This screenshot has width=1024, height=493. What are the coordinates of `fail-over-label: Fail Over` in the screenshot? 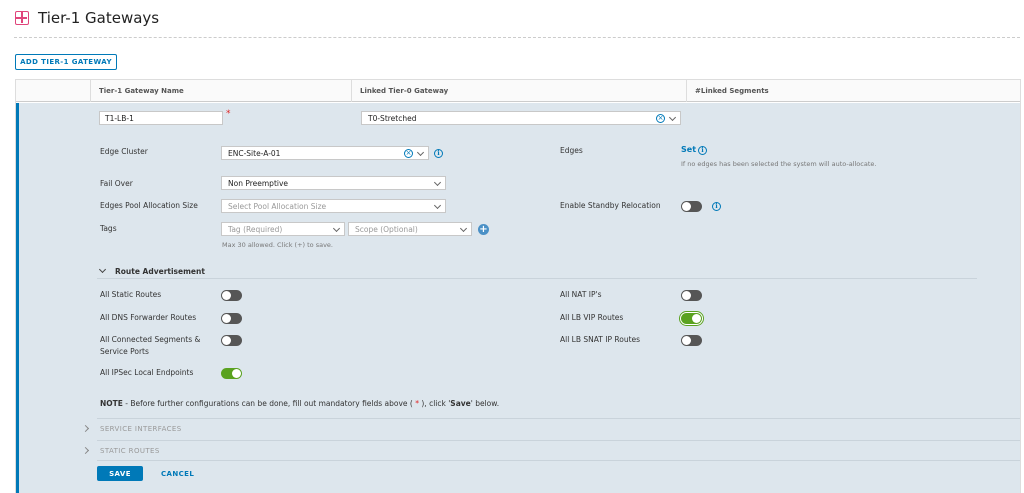 It's located at (116, 183).